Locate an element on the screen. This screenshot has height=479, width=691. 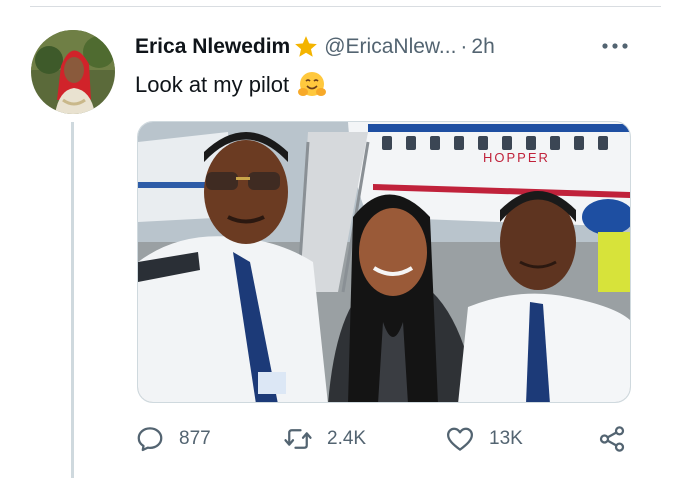
like-count: 13K is located at coordinates (506, 438).